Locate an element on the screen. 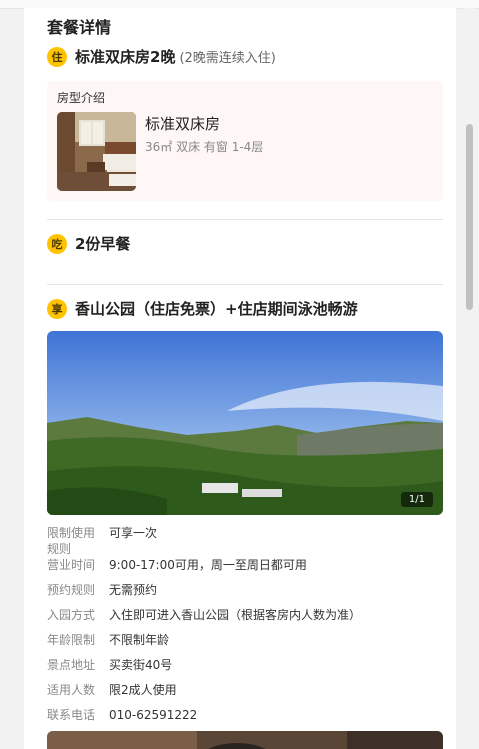 Image resolution: width=479 pixels, height=749 pixels. detail-label: 限制使用规则 is located at coordinates (71, 541).